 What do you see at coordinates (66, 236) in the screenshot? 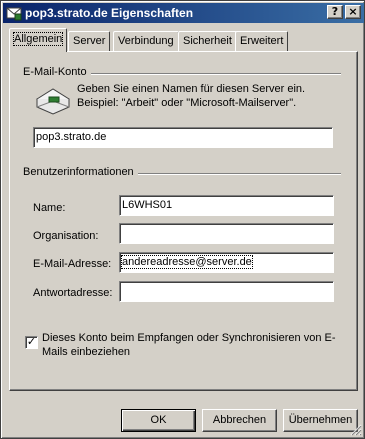
I see `organisation-label: Organisation:` at bounding box center [66, 236].